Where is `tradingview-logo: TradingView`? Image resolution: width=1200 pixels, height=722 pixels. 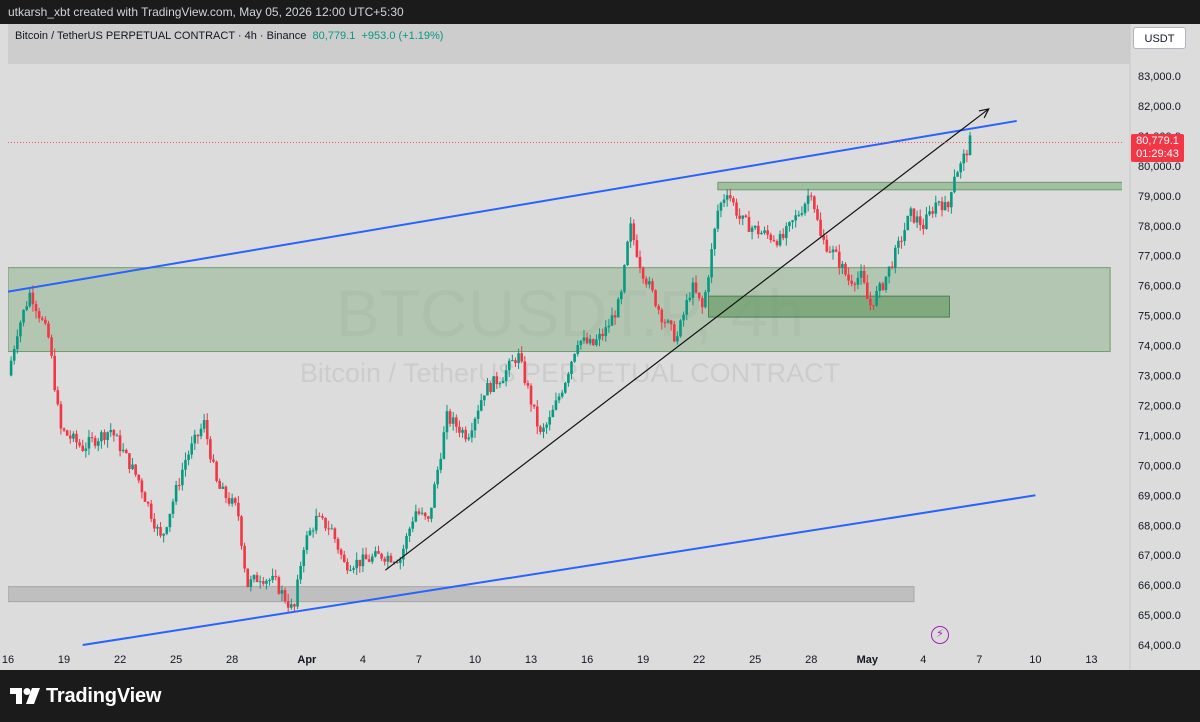
tradingview-logo: TradingView is located at coordinates (85, 696).